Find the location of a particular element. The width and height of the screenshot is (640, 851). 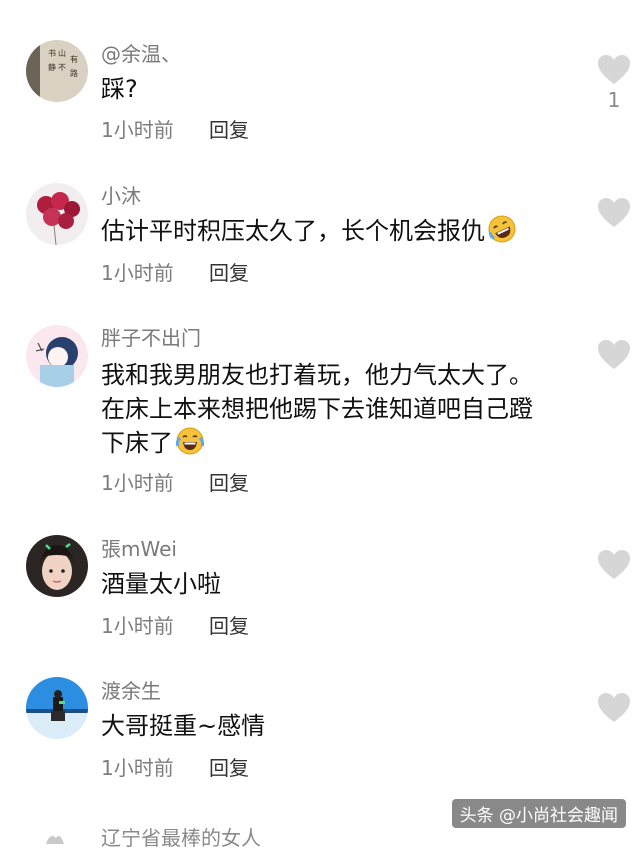

comment-text-content: 估计平时积压太久了，长个机会报仇 is located at coordinates (293, 231).